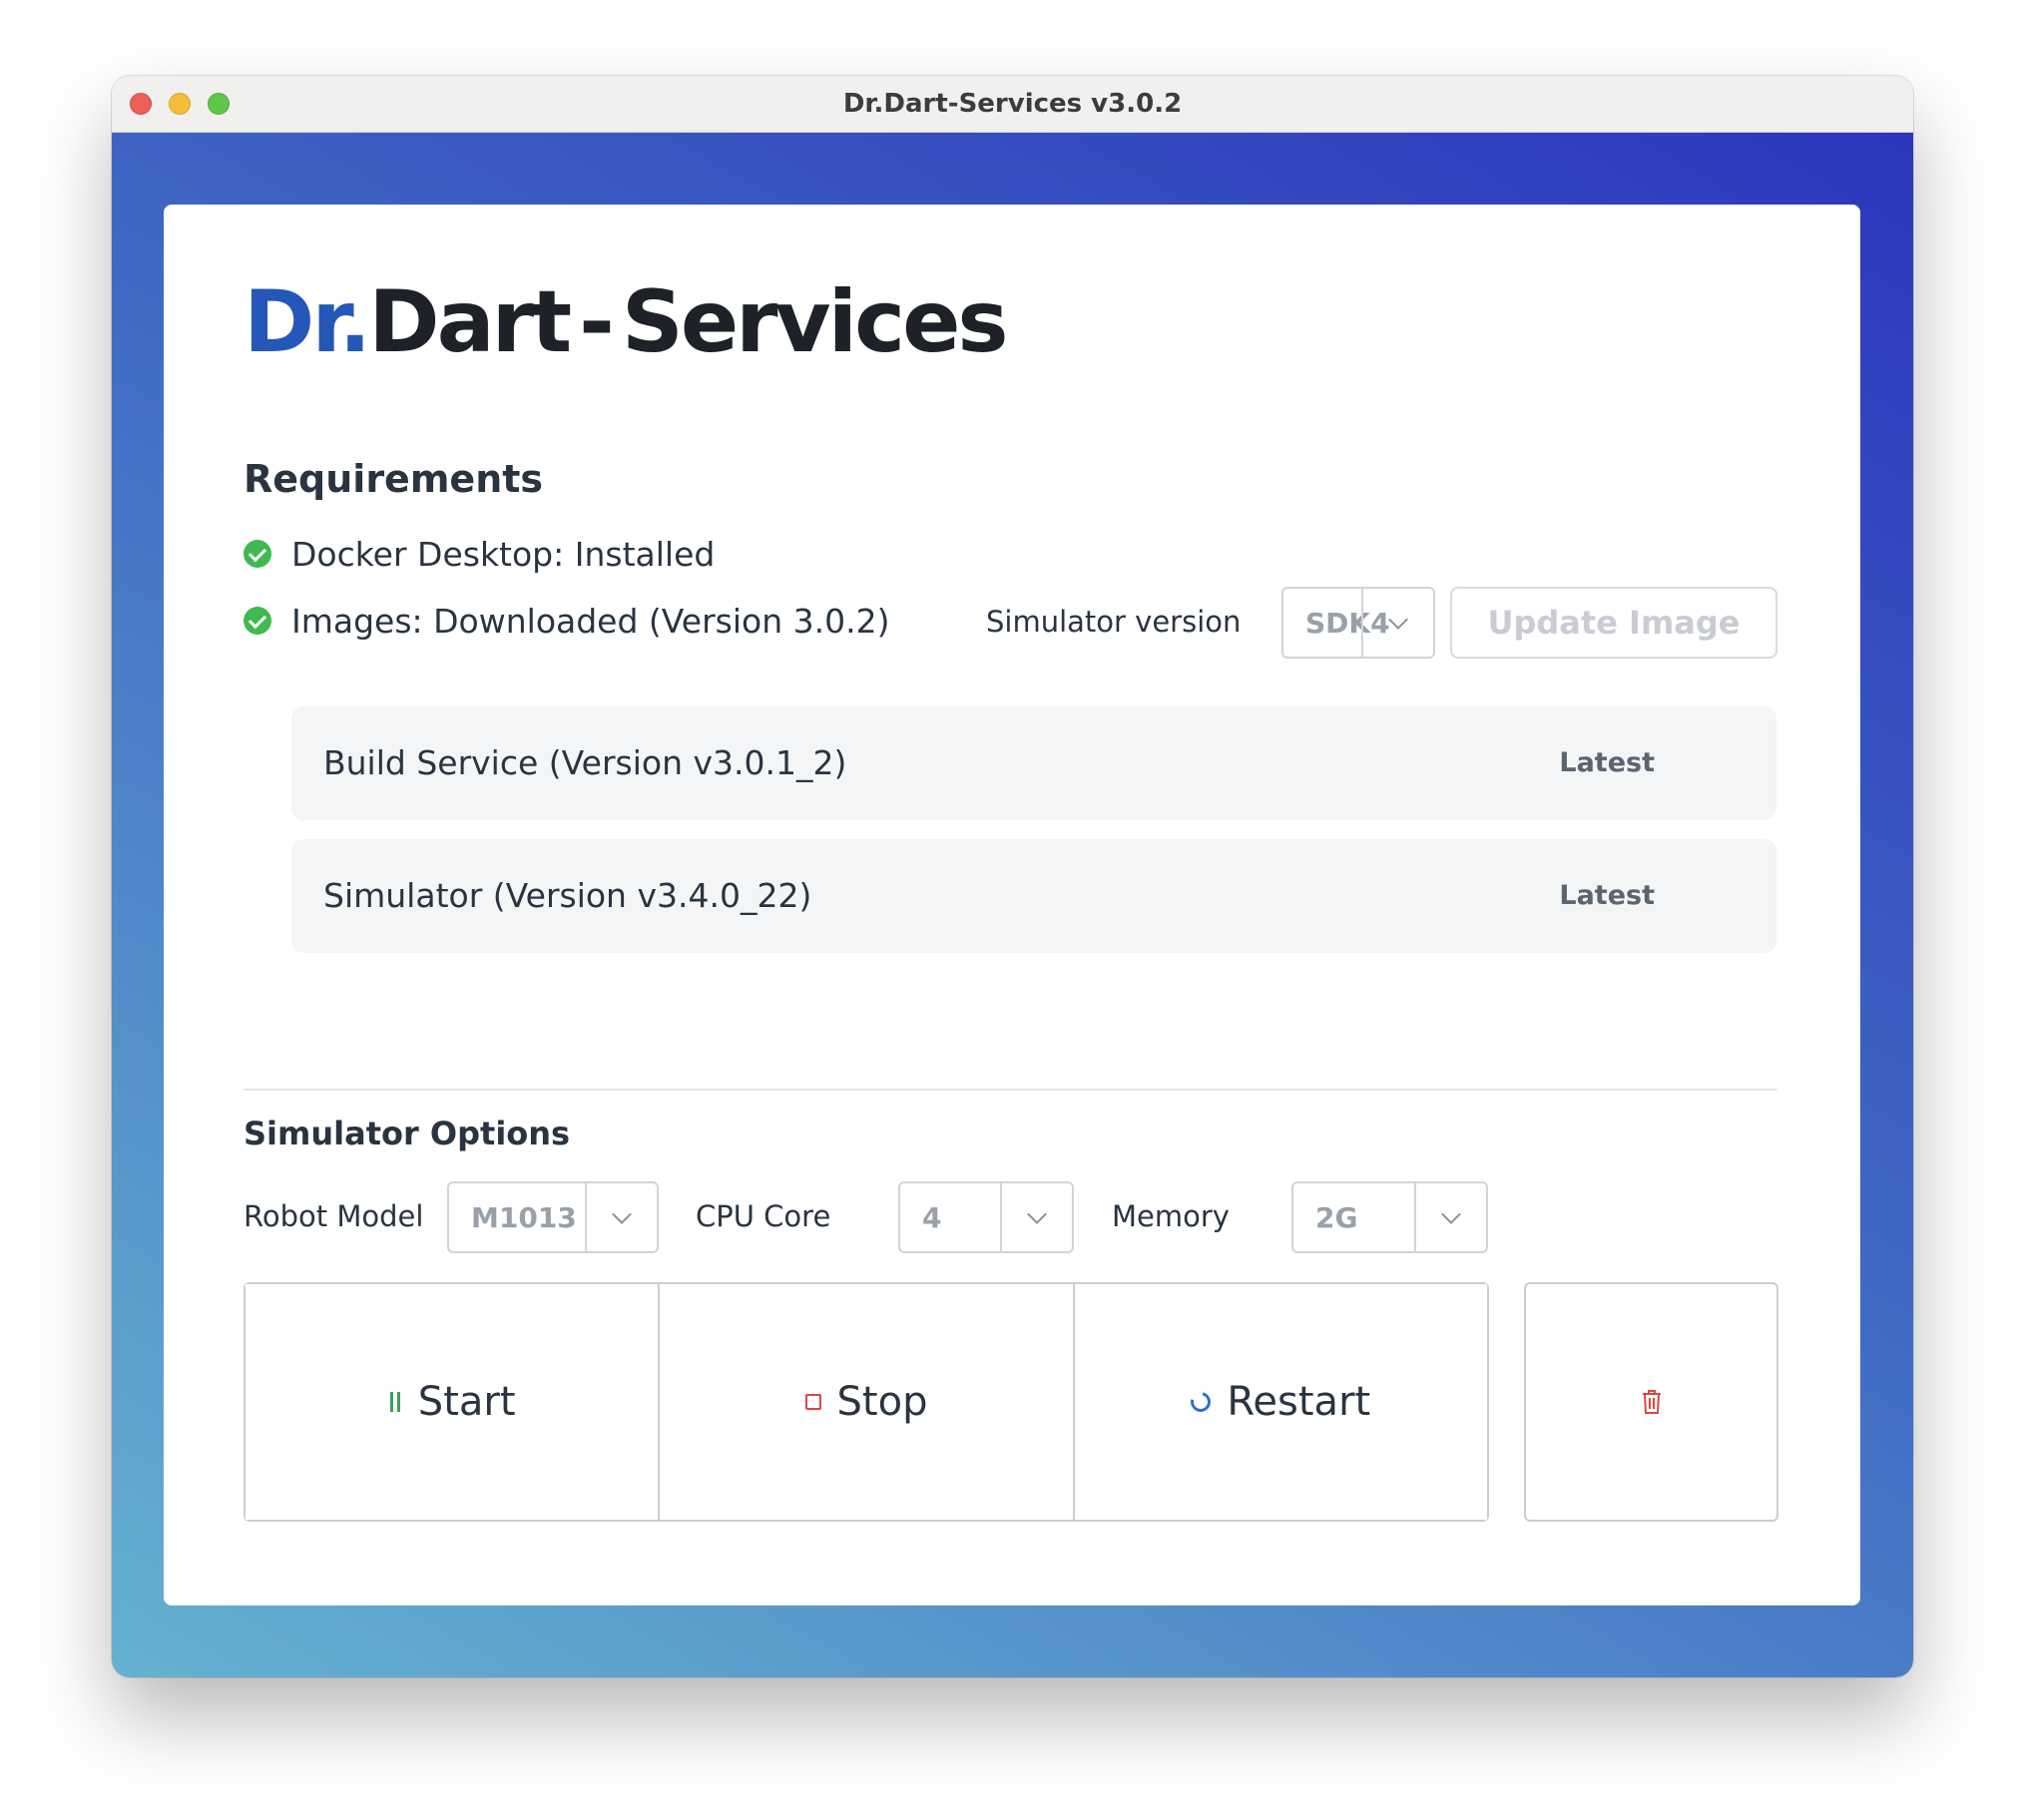  What do you see at coordinates (1114, 622) in the screenshot?
I see `simulator-version-label: Simulator version` at bounding box center [1114, 622].